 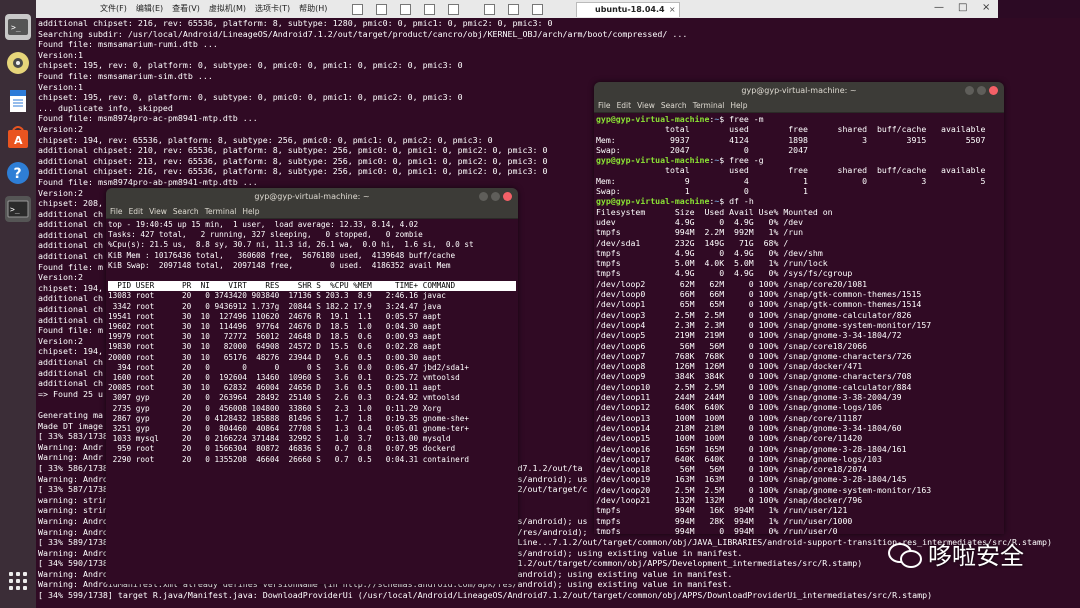 I want to click on vm-tab-ubuntu: ubuntu-18.04.4 ×, so click(x=628, y=9).